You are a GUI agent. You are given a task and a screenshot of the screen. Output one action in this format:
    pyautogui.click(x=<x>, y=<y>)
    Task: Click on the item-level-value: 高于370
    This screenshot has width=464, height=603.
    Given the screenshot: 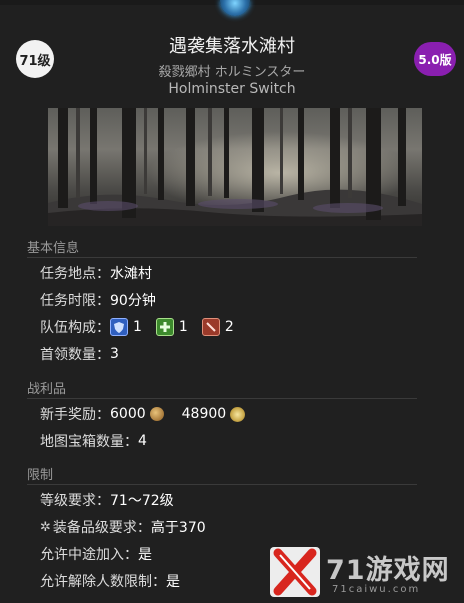 What is the action you would take?
    pyautogui.click(x=178, y=528)
    